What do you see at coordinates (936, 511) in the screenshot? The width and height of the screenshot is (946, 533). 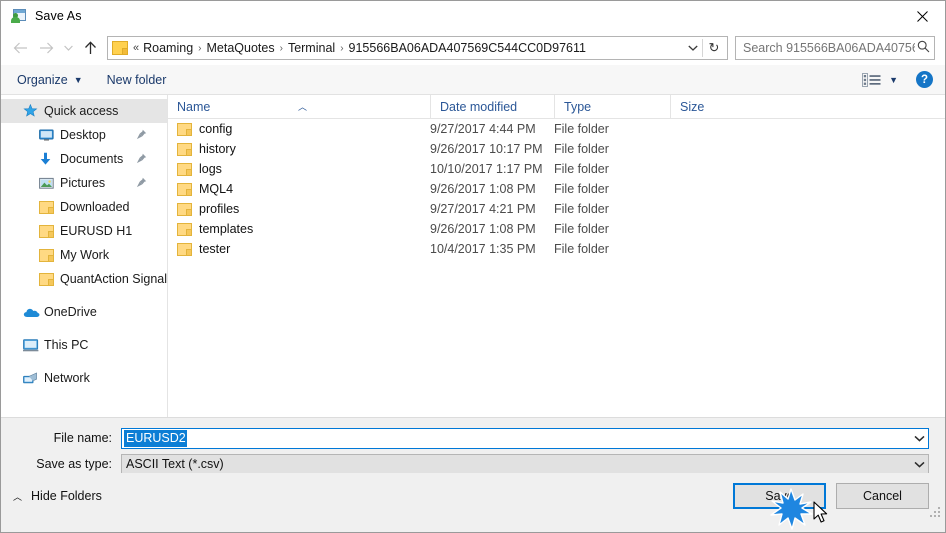 I see `resize-grip-icon` at bounding box center [936, 511].